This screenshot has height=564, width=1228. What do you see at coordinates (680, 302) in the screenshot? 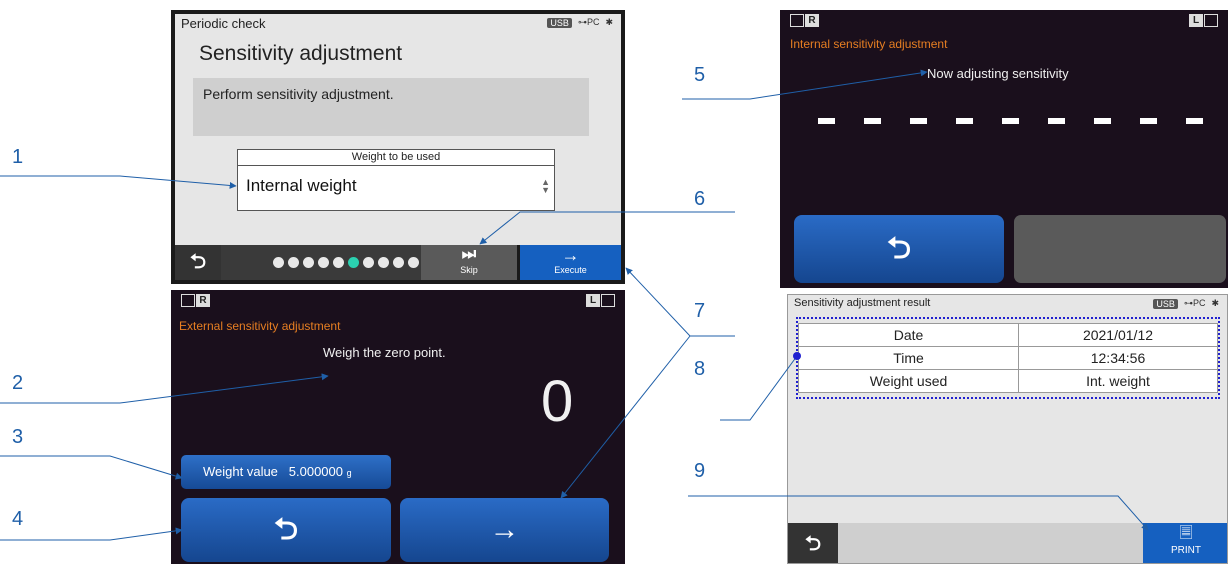
I see `leader-line-7a` at bounding box center [680, 302].